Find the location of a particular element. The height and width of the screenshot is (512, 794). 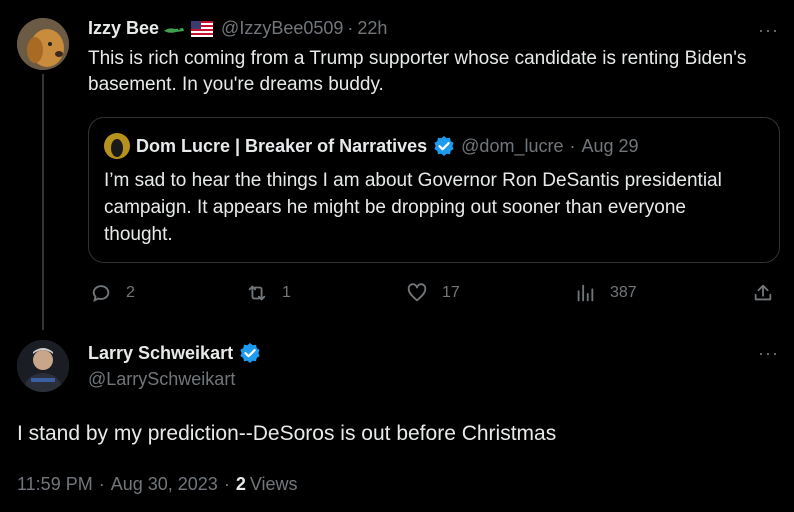

quote-date: Aug 29 is located at coordinates (610, 145).